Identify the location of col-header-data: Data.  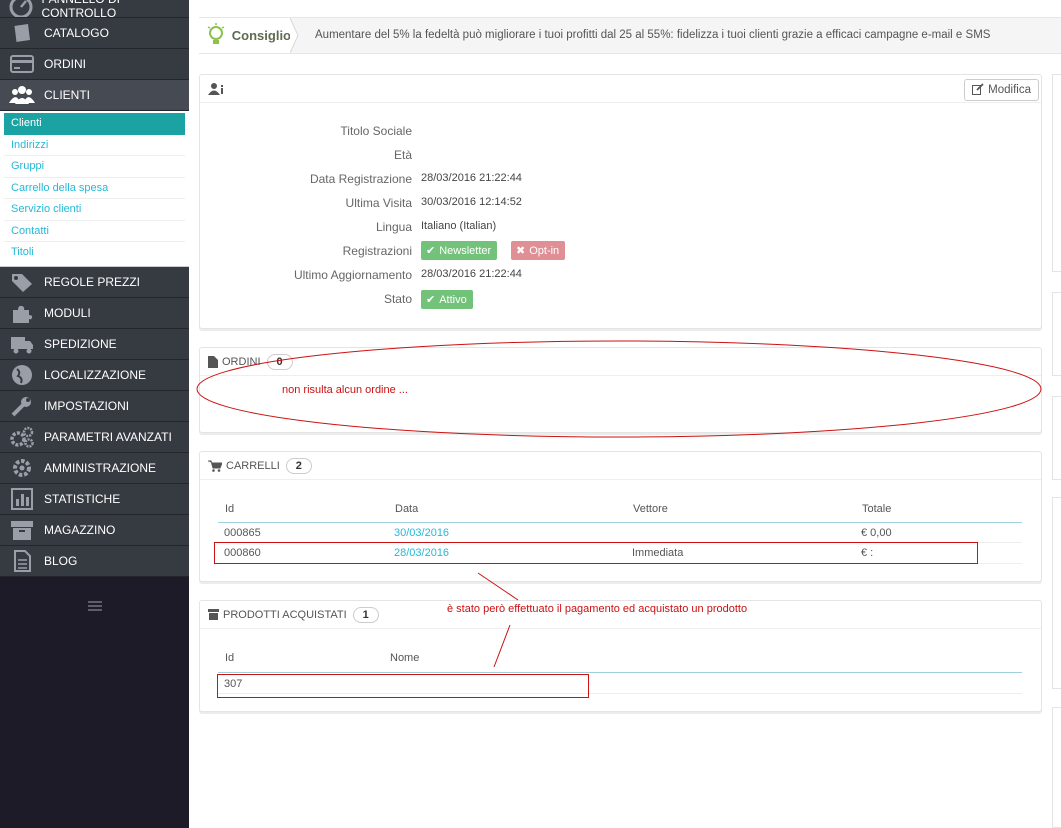
(407, 509).